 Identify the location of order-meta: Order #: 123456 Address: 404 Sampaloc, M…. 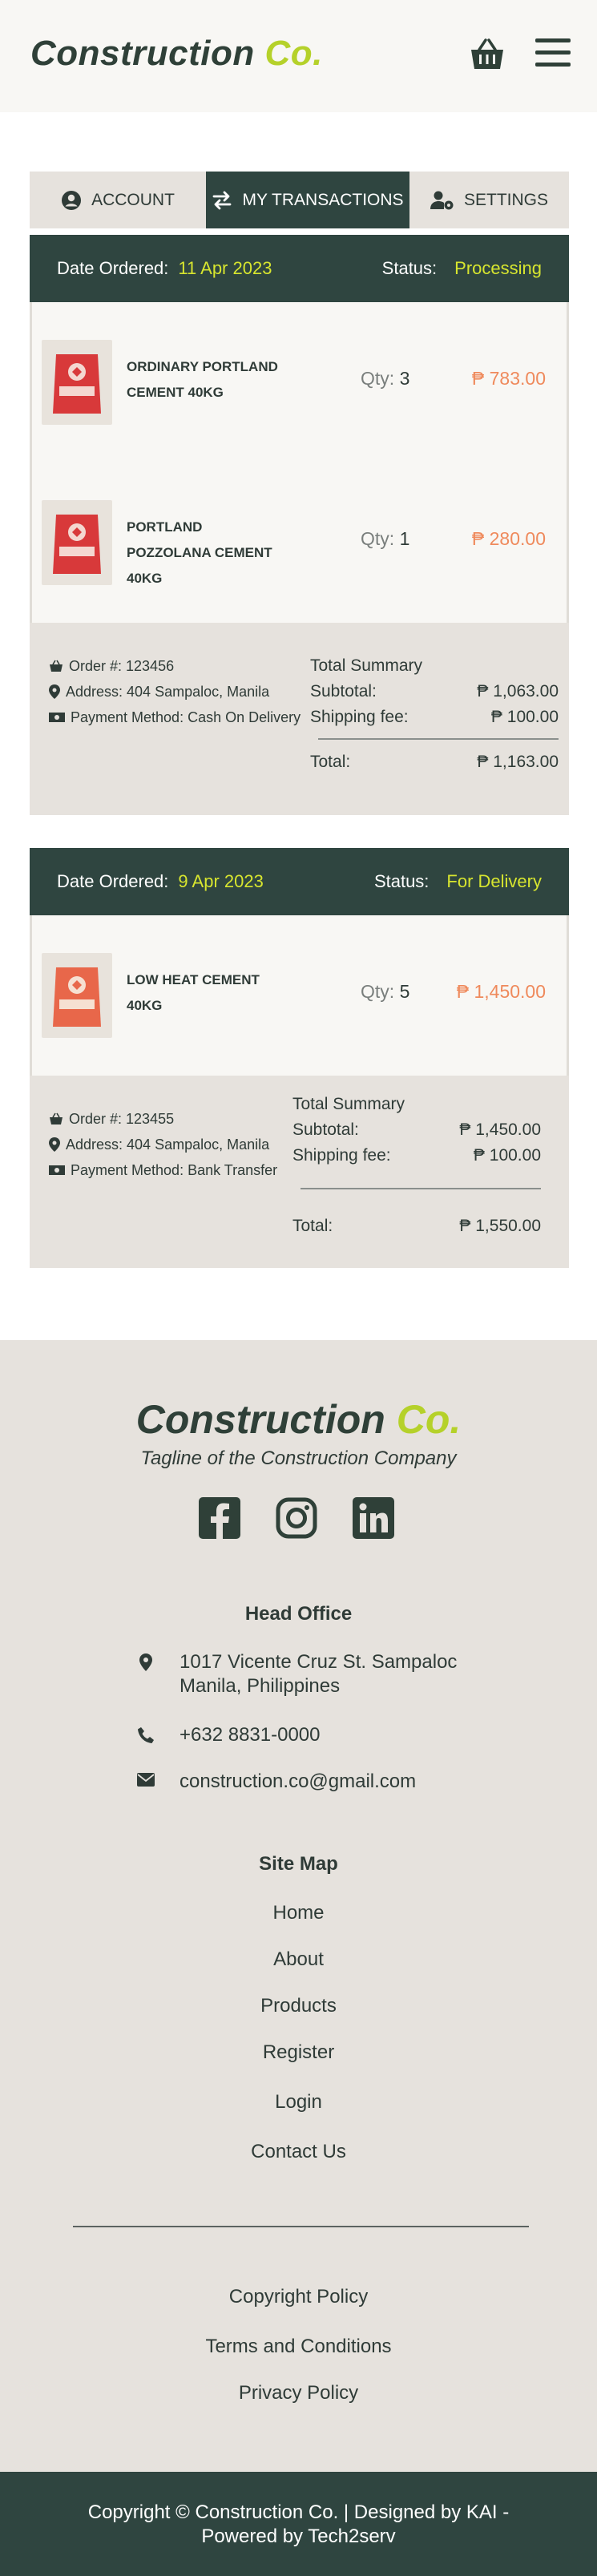
(175, 692).